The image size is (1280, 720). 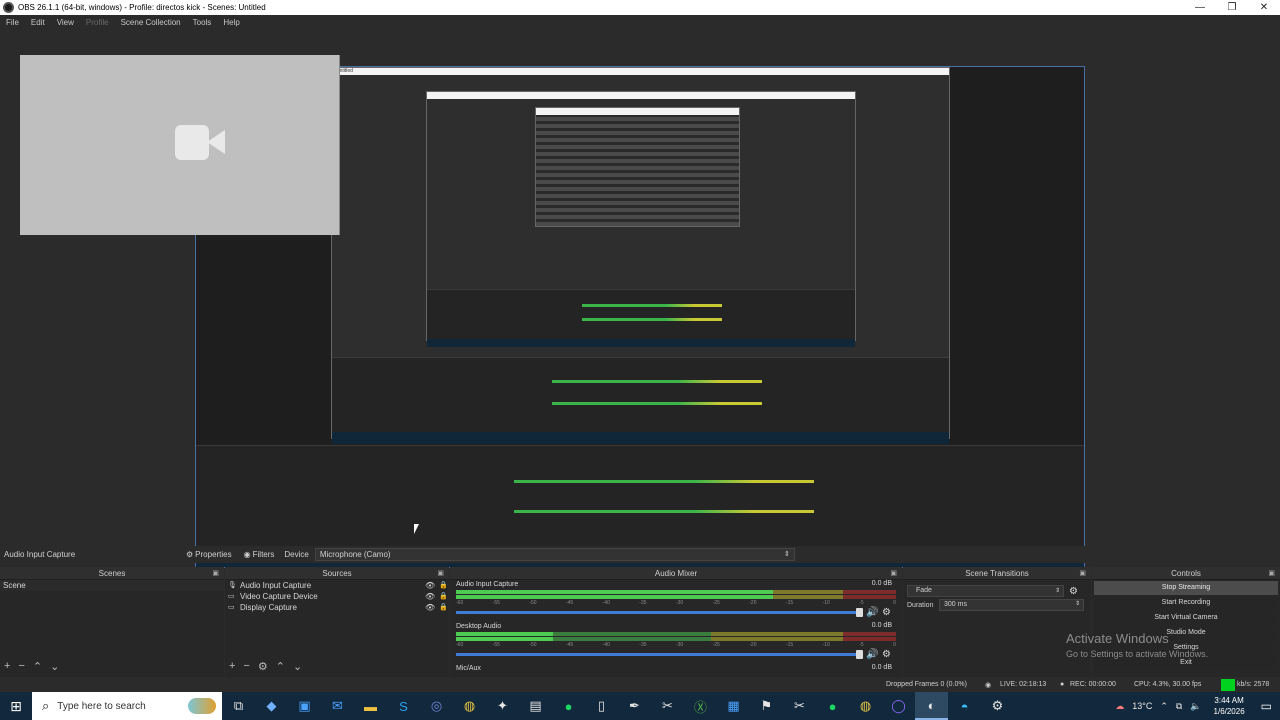 What do you see at coordinates (832, 706) in the screenshot?
I see `spotify-2-icon: ●` at bounding box center [832, 706].